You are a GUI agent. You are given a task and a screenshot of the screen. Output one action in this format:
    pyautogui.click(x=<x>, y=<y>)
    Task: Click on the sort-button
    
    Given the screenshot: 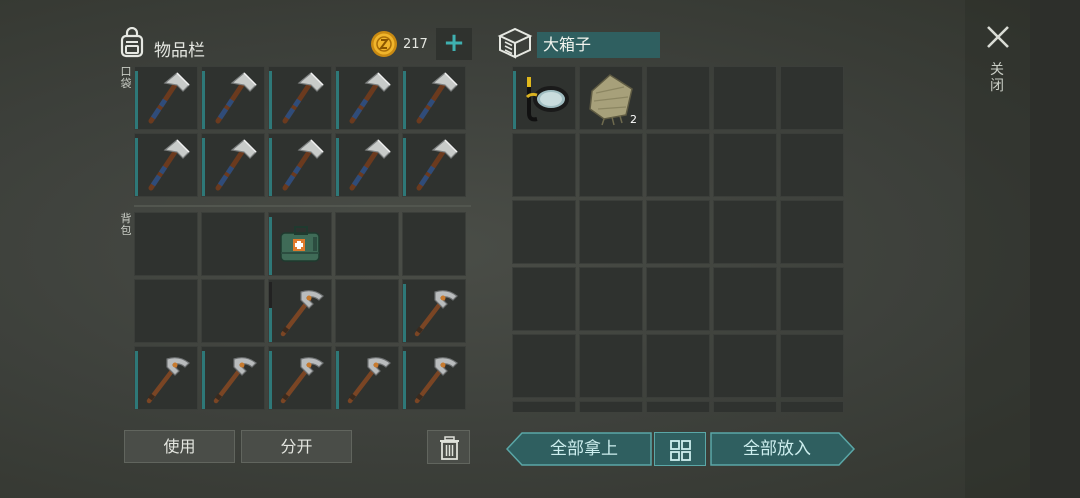 What is the action you would take?
    pyautogui.click(x=680, y=449)
    